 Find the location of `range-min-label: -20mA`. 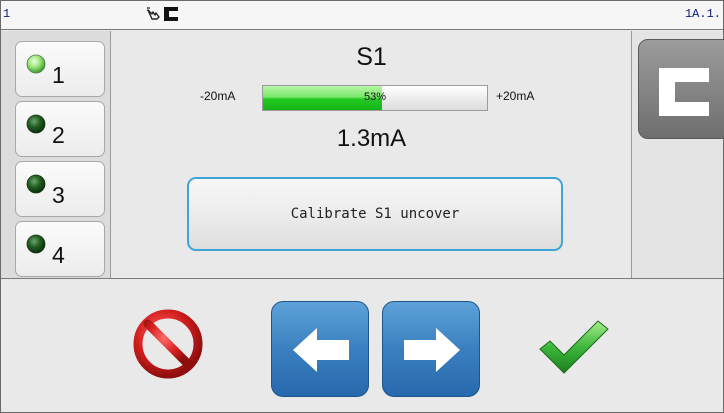

range-min-label: -20mA is located at coordinates (218, 96).